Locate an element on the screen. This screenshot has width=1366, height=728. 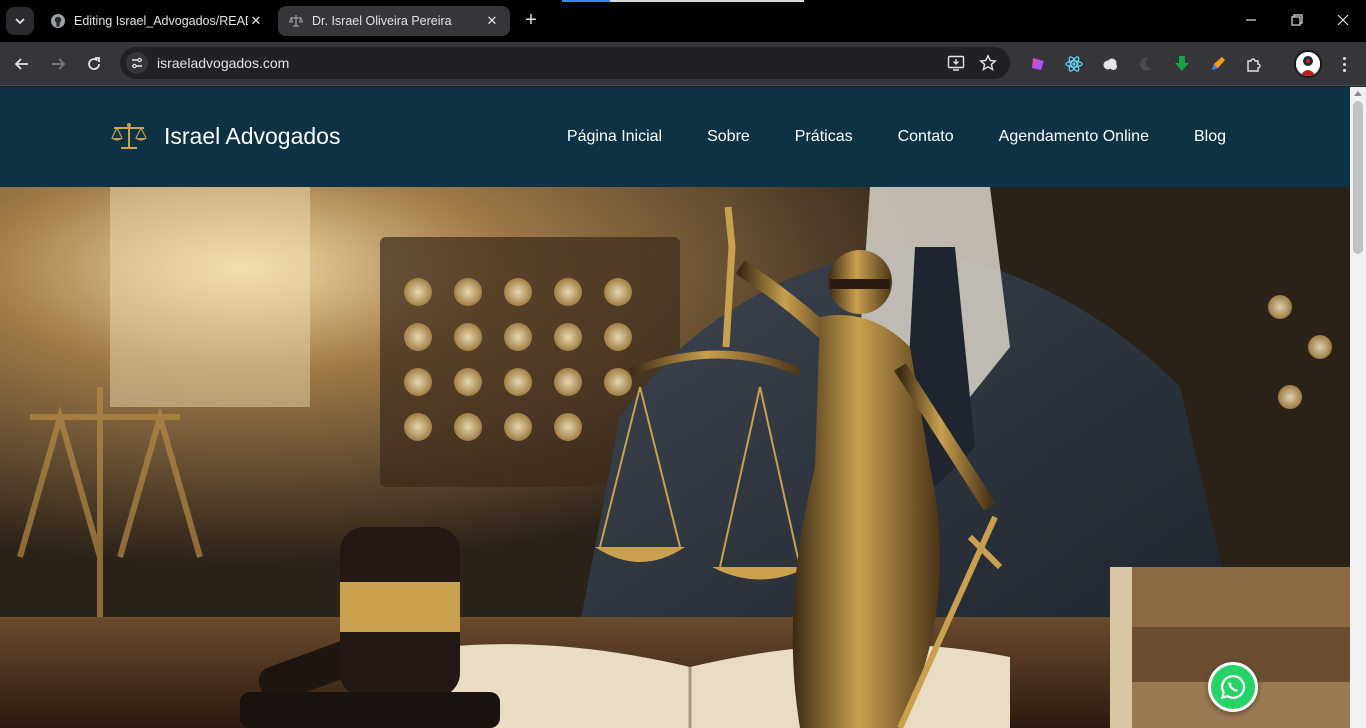
nav-link-blog: Blog is located at coordinates (1210, 137).